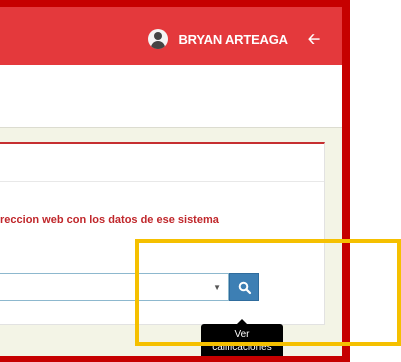  I want to click on instruction-text: reccion web con los datos de ese sistema, so click(109, 220).